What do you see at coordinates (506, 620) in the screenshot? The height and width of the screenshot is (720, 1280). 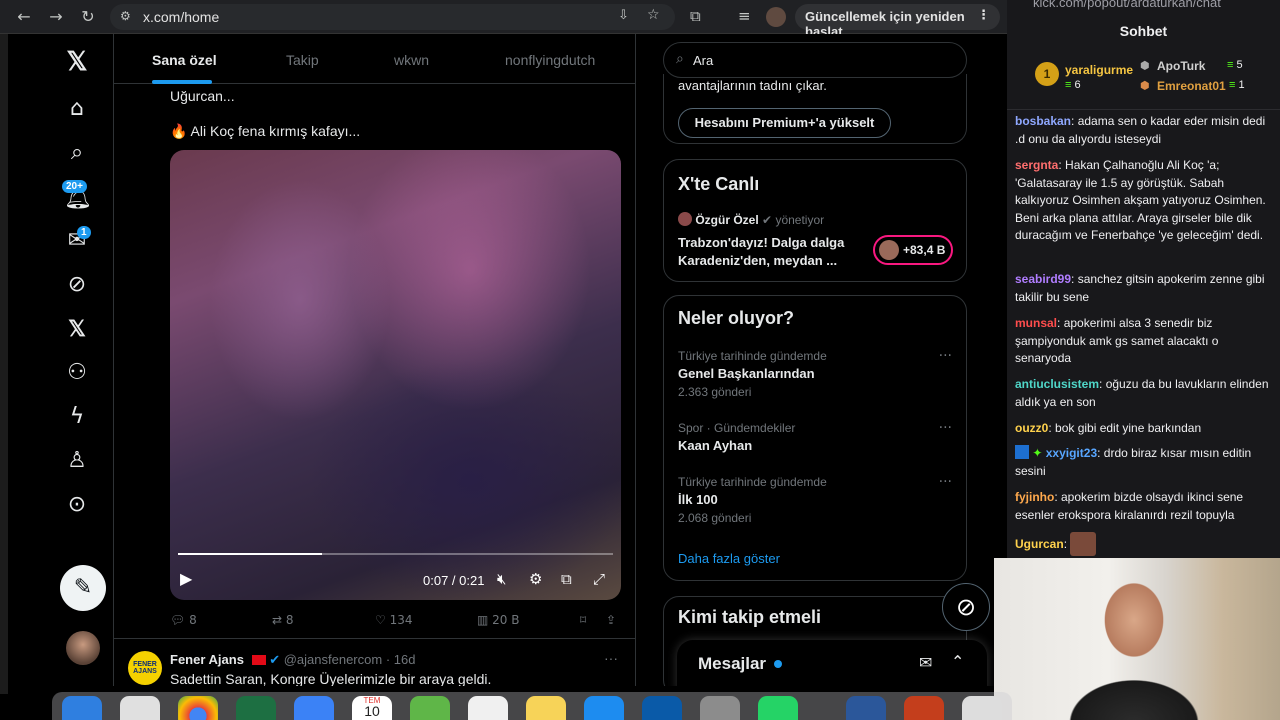 I see `view-count: 20 B` at bounding box center [506, 620].